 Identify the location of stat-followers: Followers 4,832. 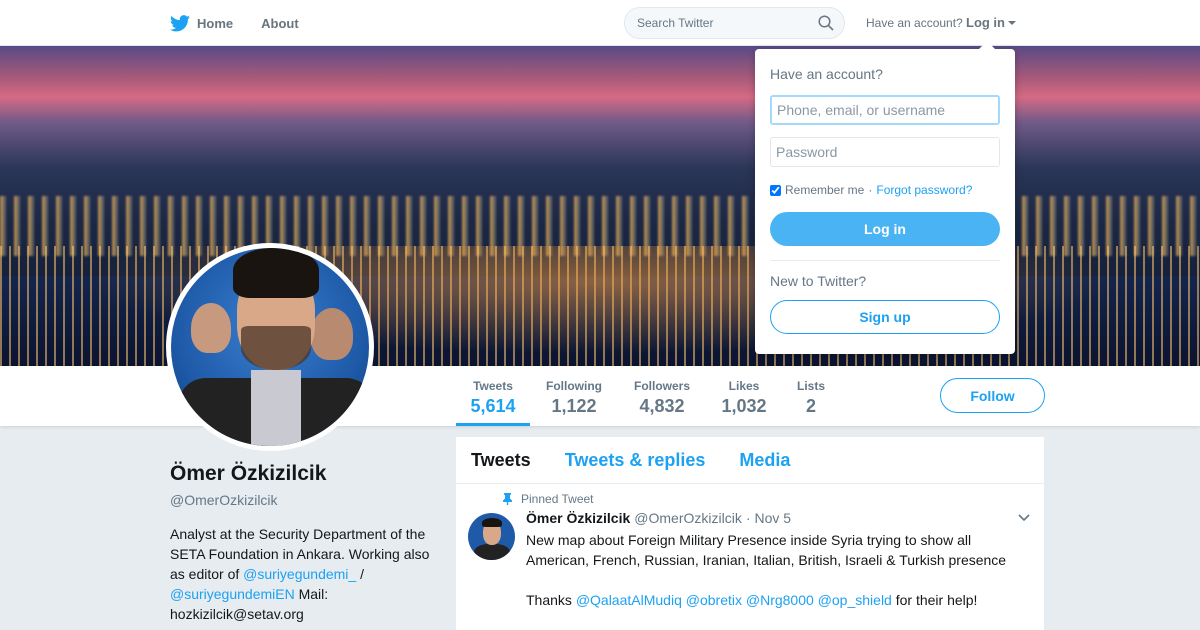
(662, 396).